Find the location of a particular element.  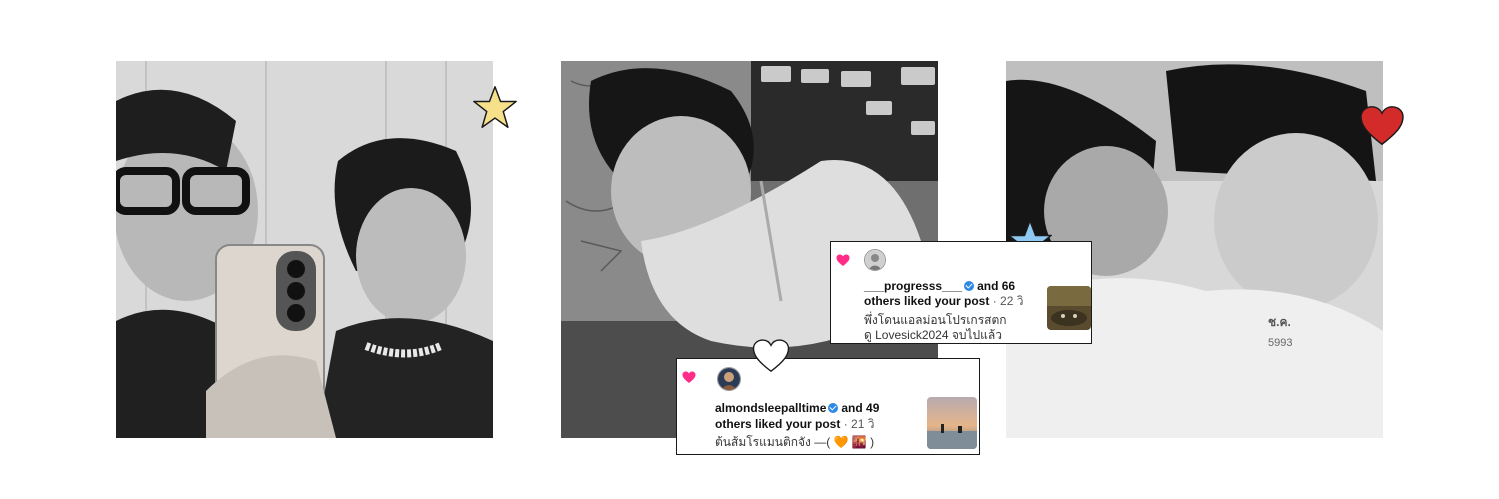

notification-headline: ___progresss___ and 66 is located at coordinates (939, 286).